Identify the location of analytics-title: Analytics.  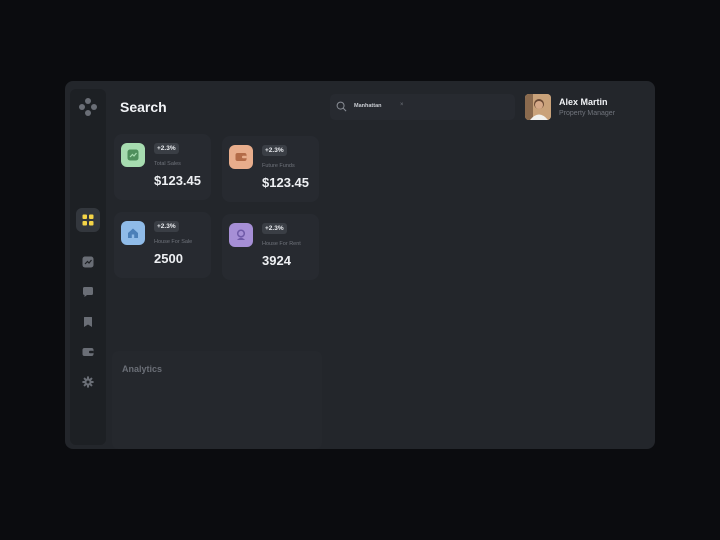
(142, 369).